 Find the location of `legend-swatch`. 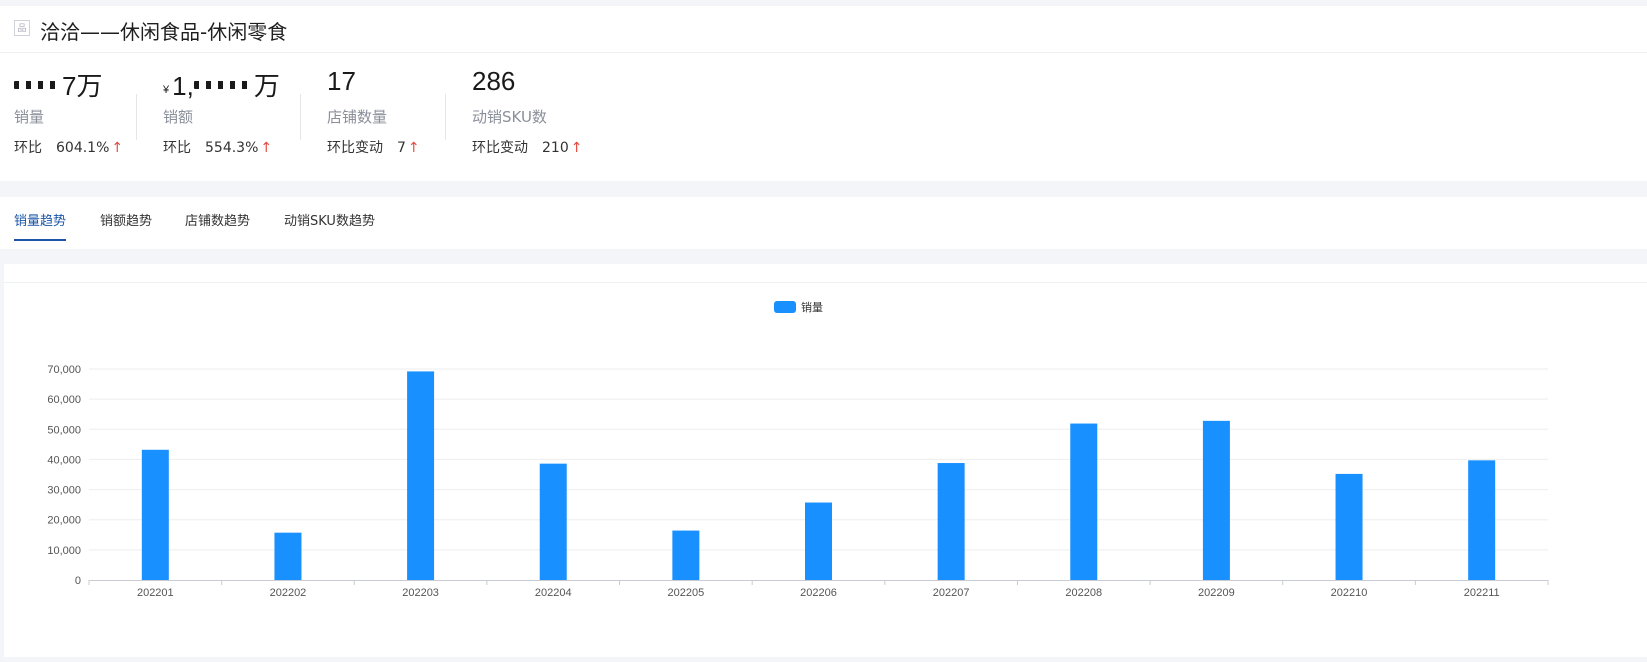

legend-swatch is located at coordinates (785, 307).